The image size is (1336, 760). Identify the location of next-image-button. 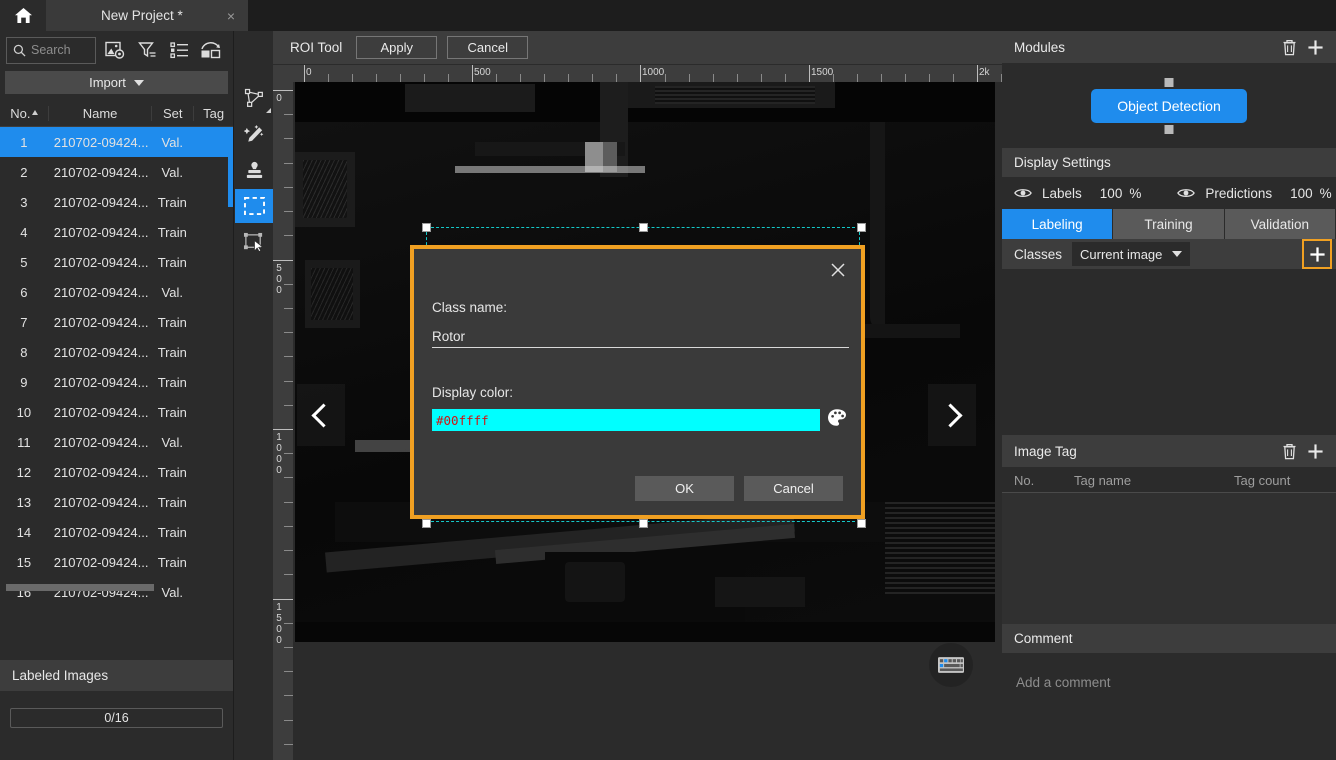
(952, 415).